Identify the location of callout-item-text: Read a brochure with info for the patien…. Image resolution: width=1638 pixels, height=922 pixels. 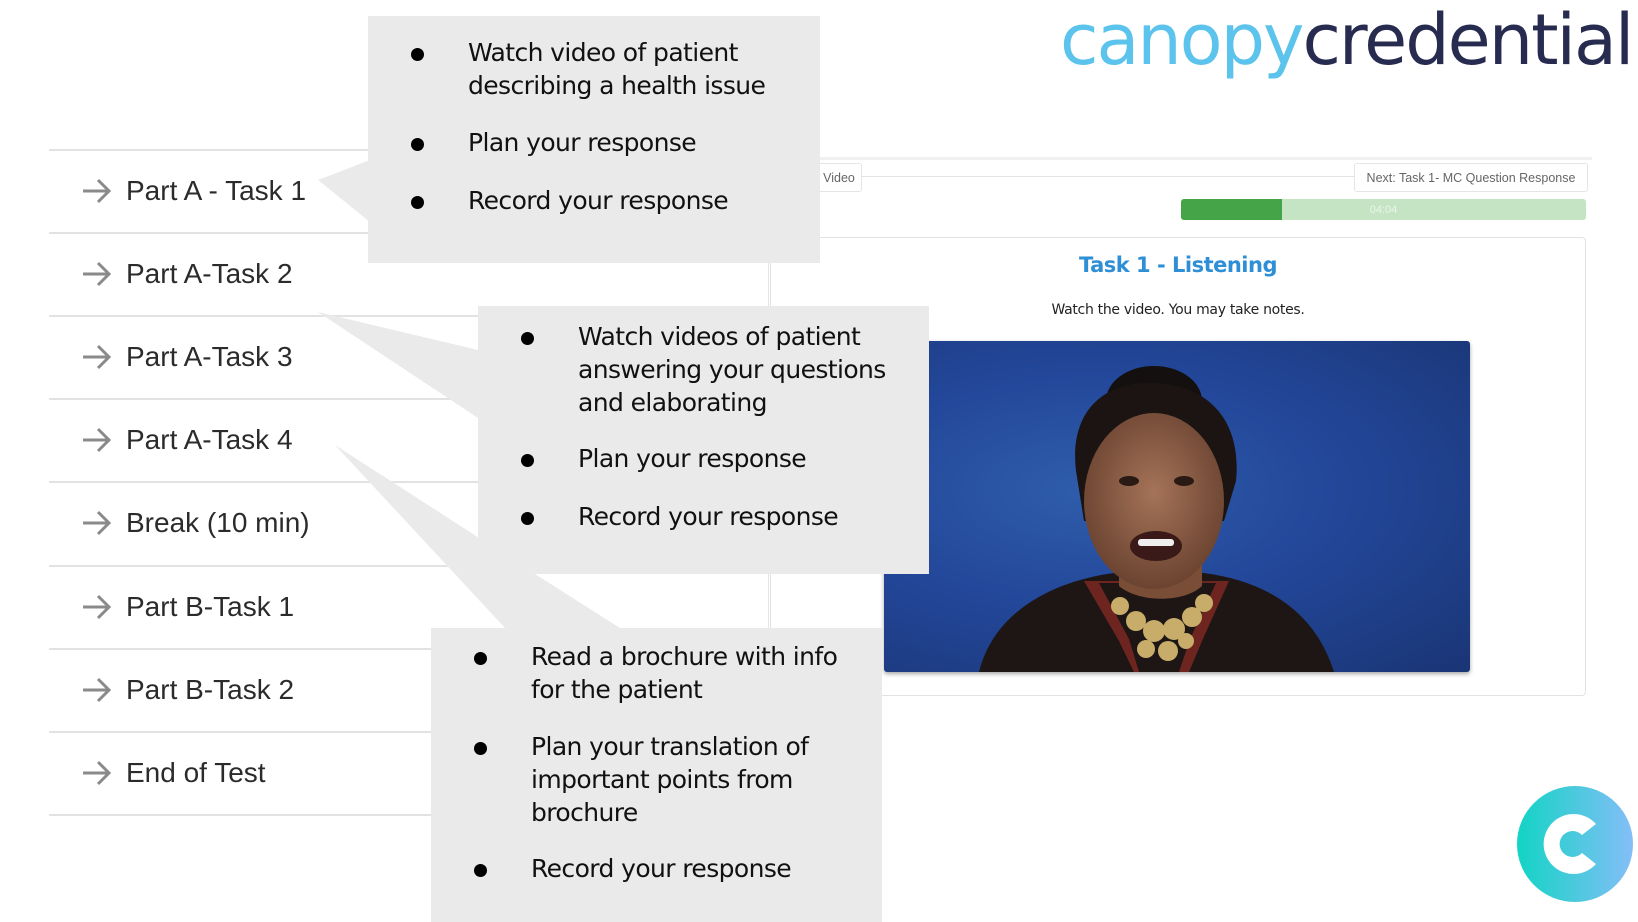
(684, 673).